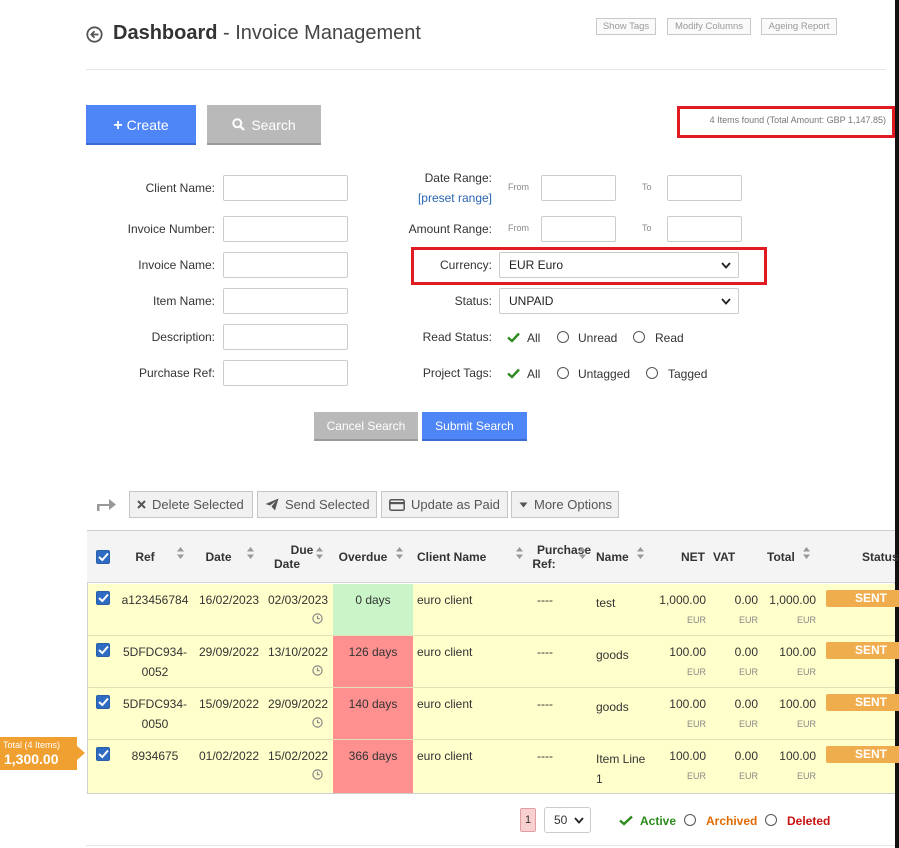 The image size is (899, 848). What do you see at coordinates (528, 820) in the screenshot?
I see `page-number-button: 1` at bounding box center [528, 820].